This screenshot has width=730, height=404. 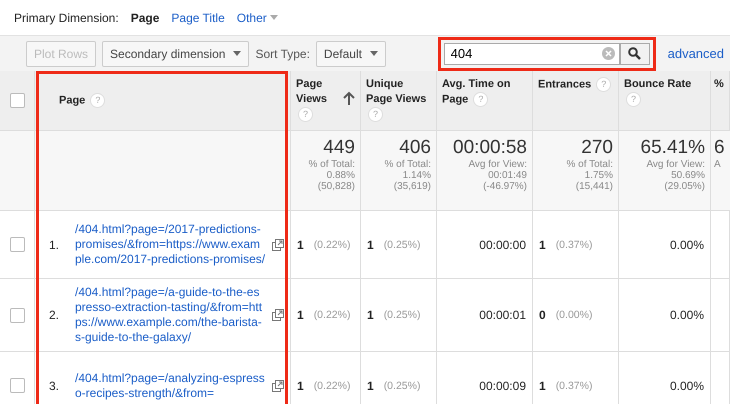 I want to click on table-cell: 00:00:09, so click(x=502, y=385).